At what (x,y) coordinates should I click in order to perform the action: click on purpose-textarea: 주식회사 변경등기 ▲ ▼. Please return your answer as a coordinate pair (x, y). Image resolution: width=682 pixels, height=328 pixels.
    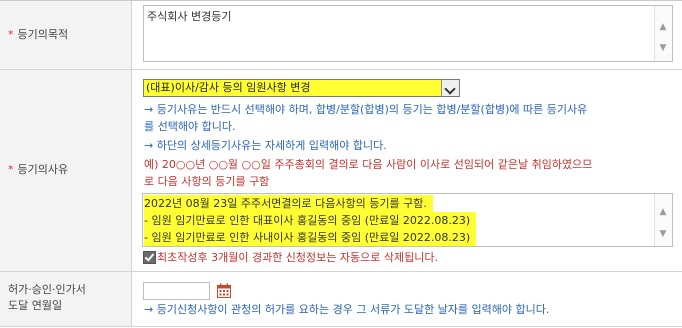
    Looking at the image, I should click on (408, 33).